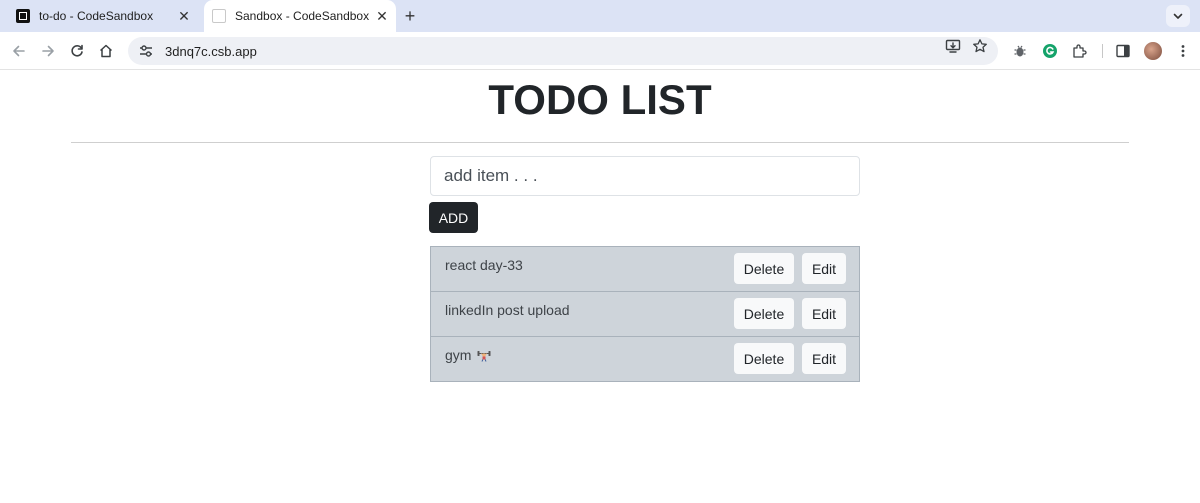  I want to click on more-vertical-icon, so click(1183, 51).